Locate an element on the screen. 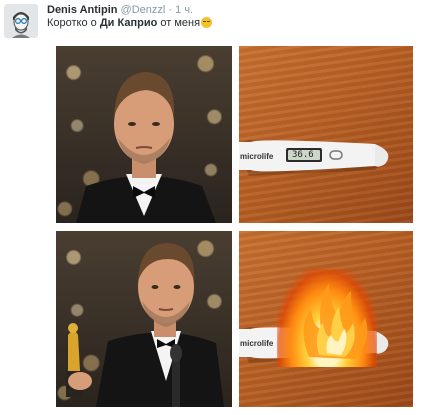 The image size is (430, 415). flame-tongues is located at coordinates (335, 321).